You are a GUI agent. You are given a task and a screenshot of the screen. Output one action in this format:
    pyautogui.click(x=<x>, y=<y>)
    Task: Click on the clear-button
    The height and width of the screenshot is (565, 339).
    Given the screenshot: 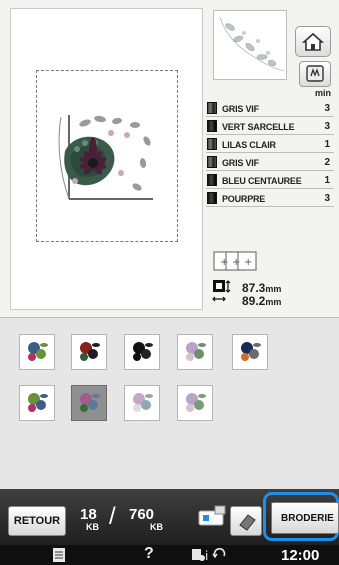 What is the action you would take?
    pyautogui.click(x=246, y=521)
    